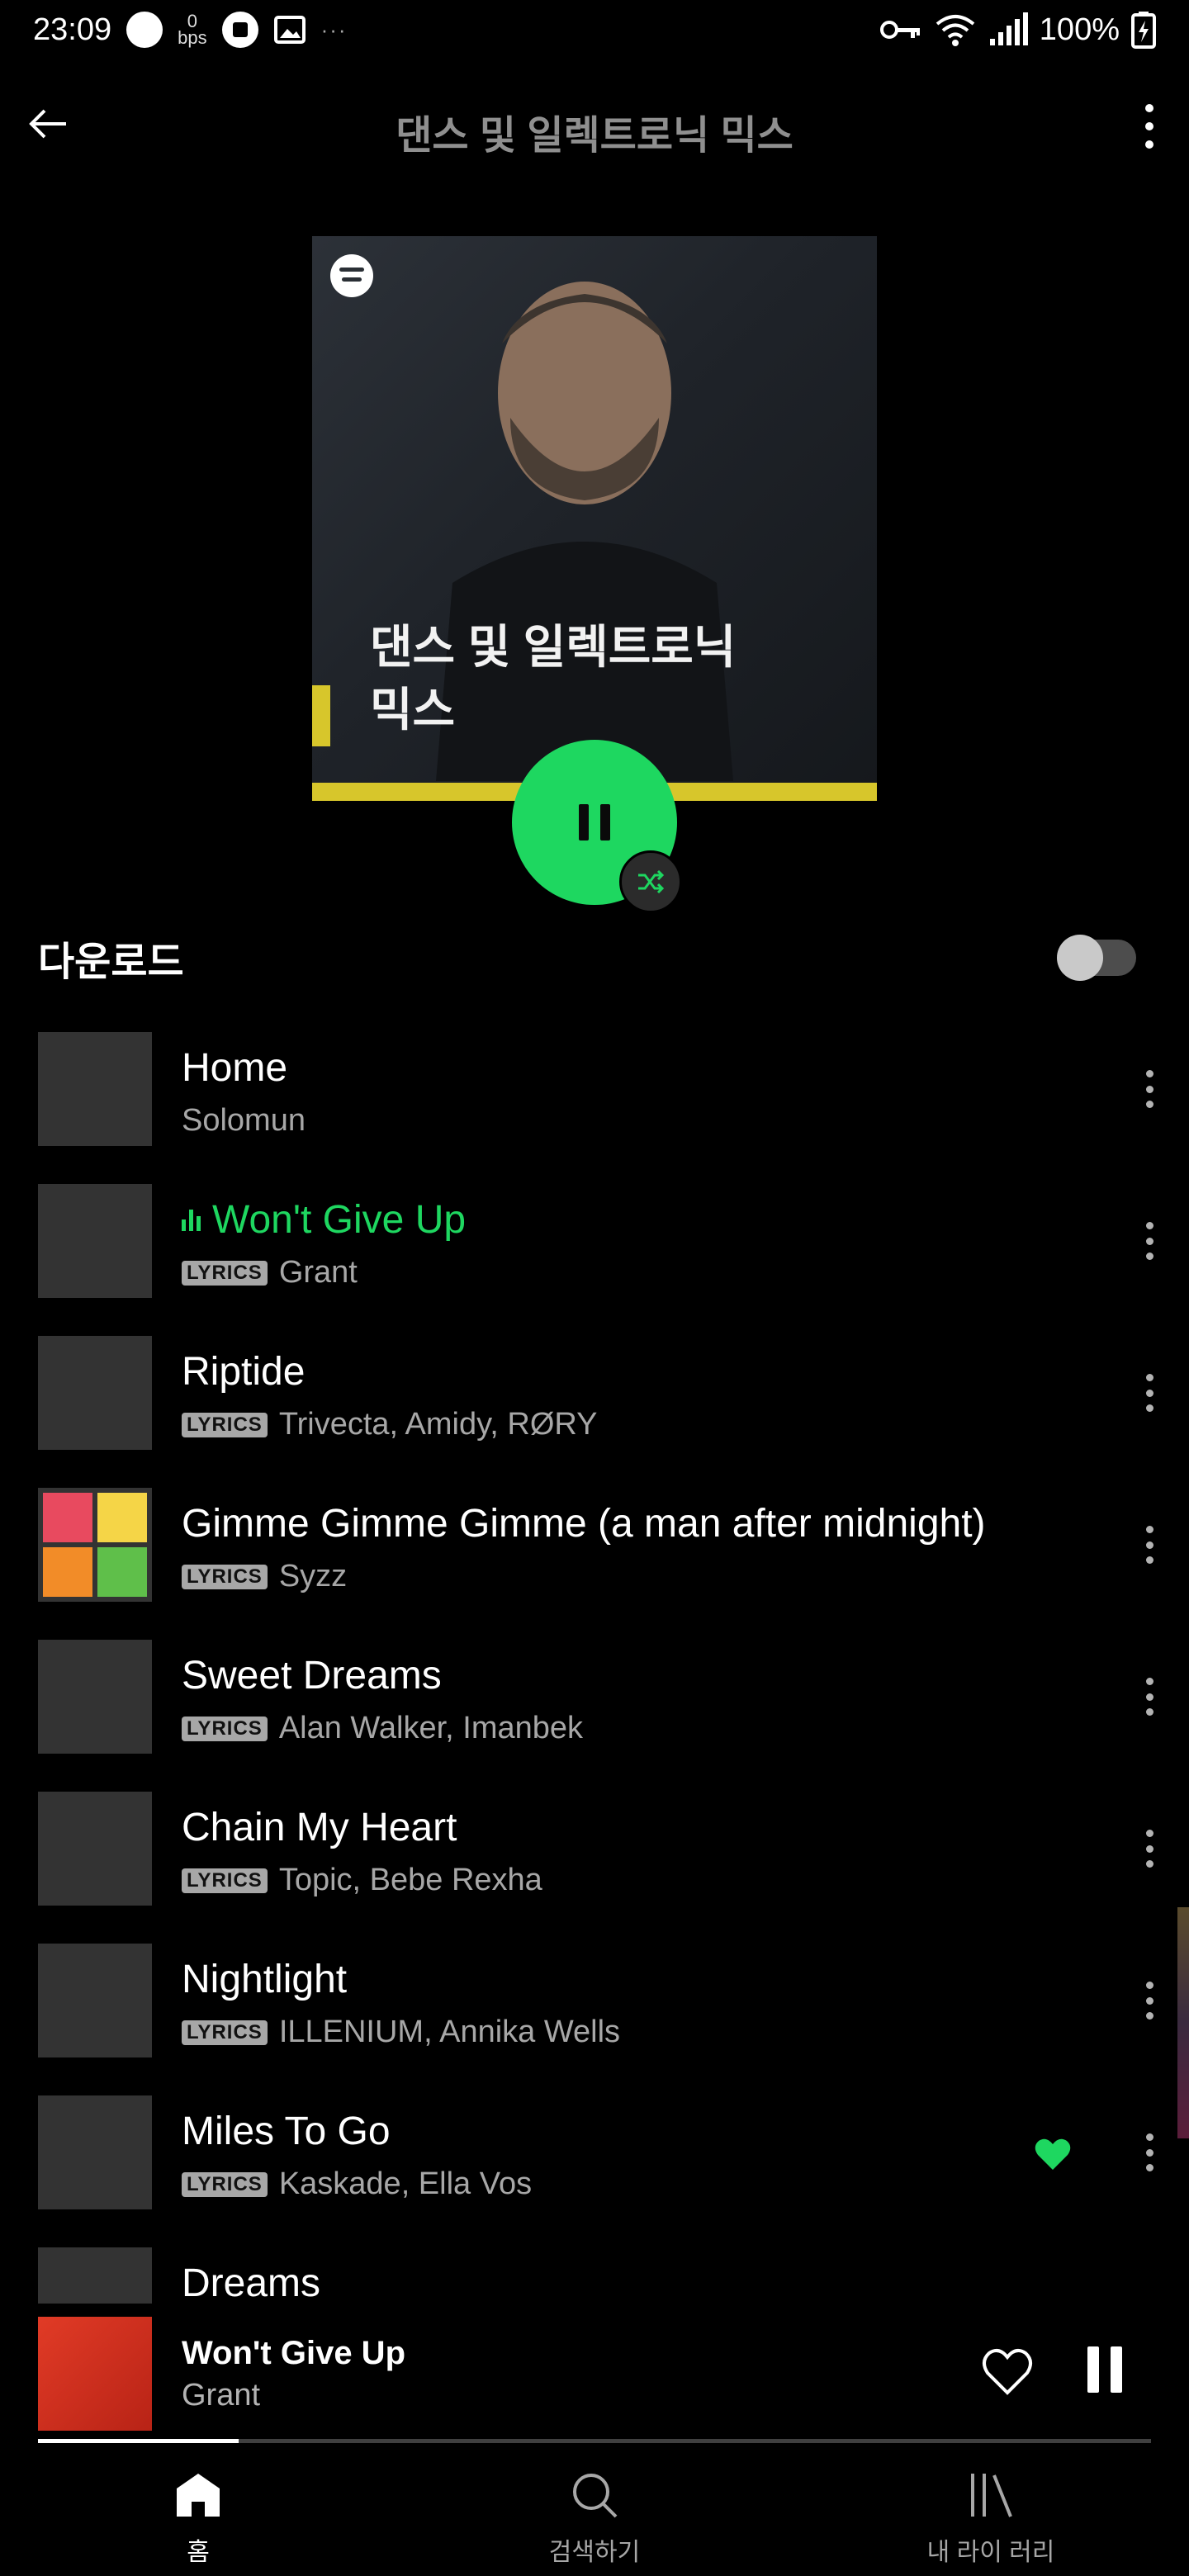 The height and width of the screenshot is (2576, 1189). What do you see at coordinates (270, 1272) in the screenshot?
I see `track-subtitle: LYRICS Grant` at bounding box center [270, 1272].